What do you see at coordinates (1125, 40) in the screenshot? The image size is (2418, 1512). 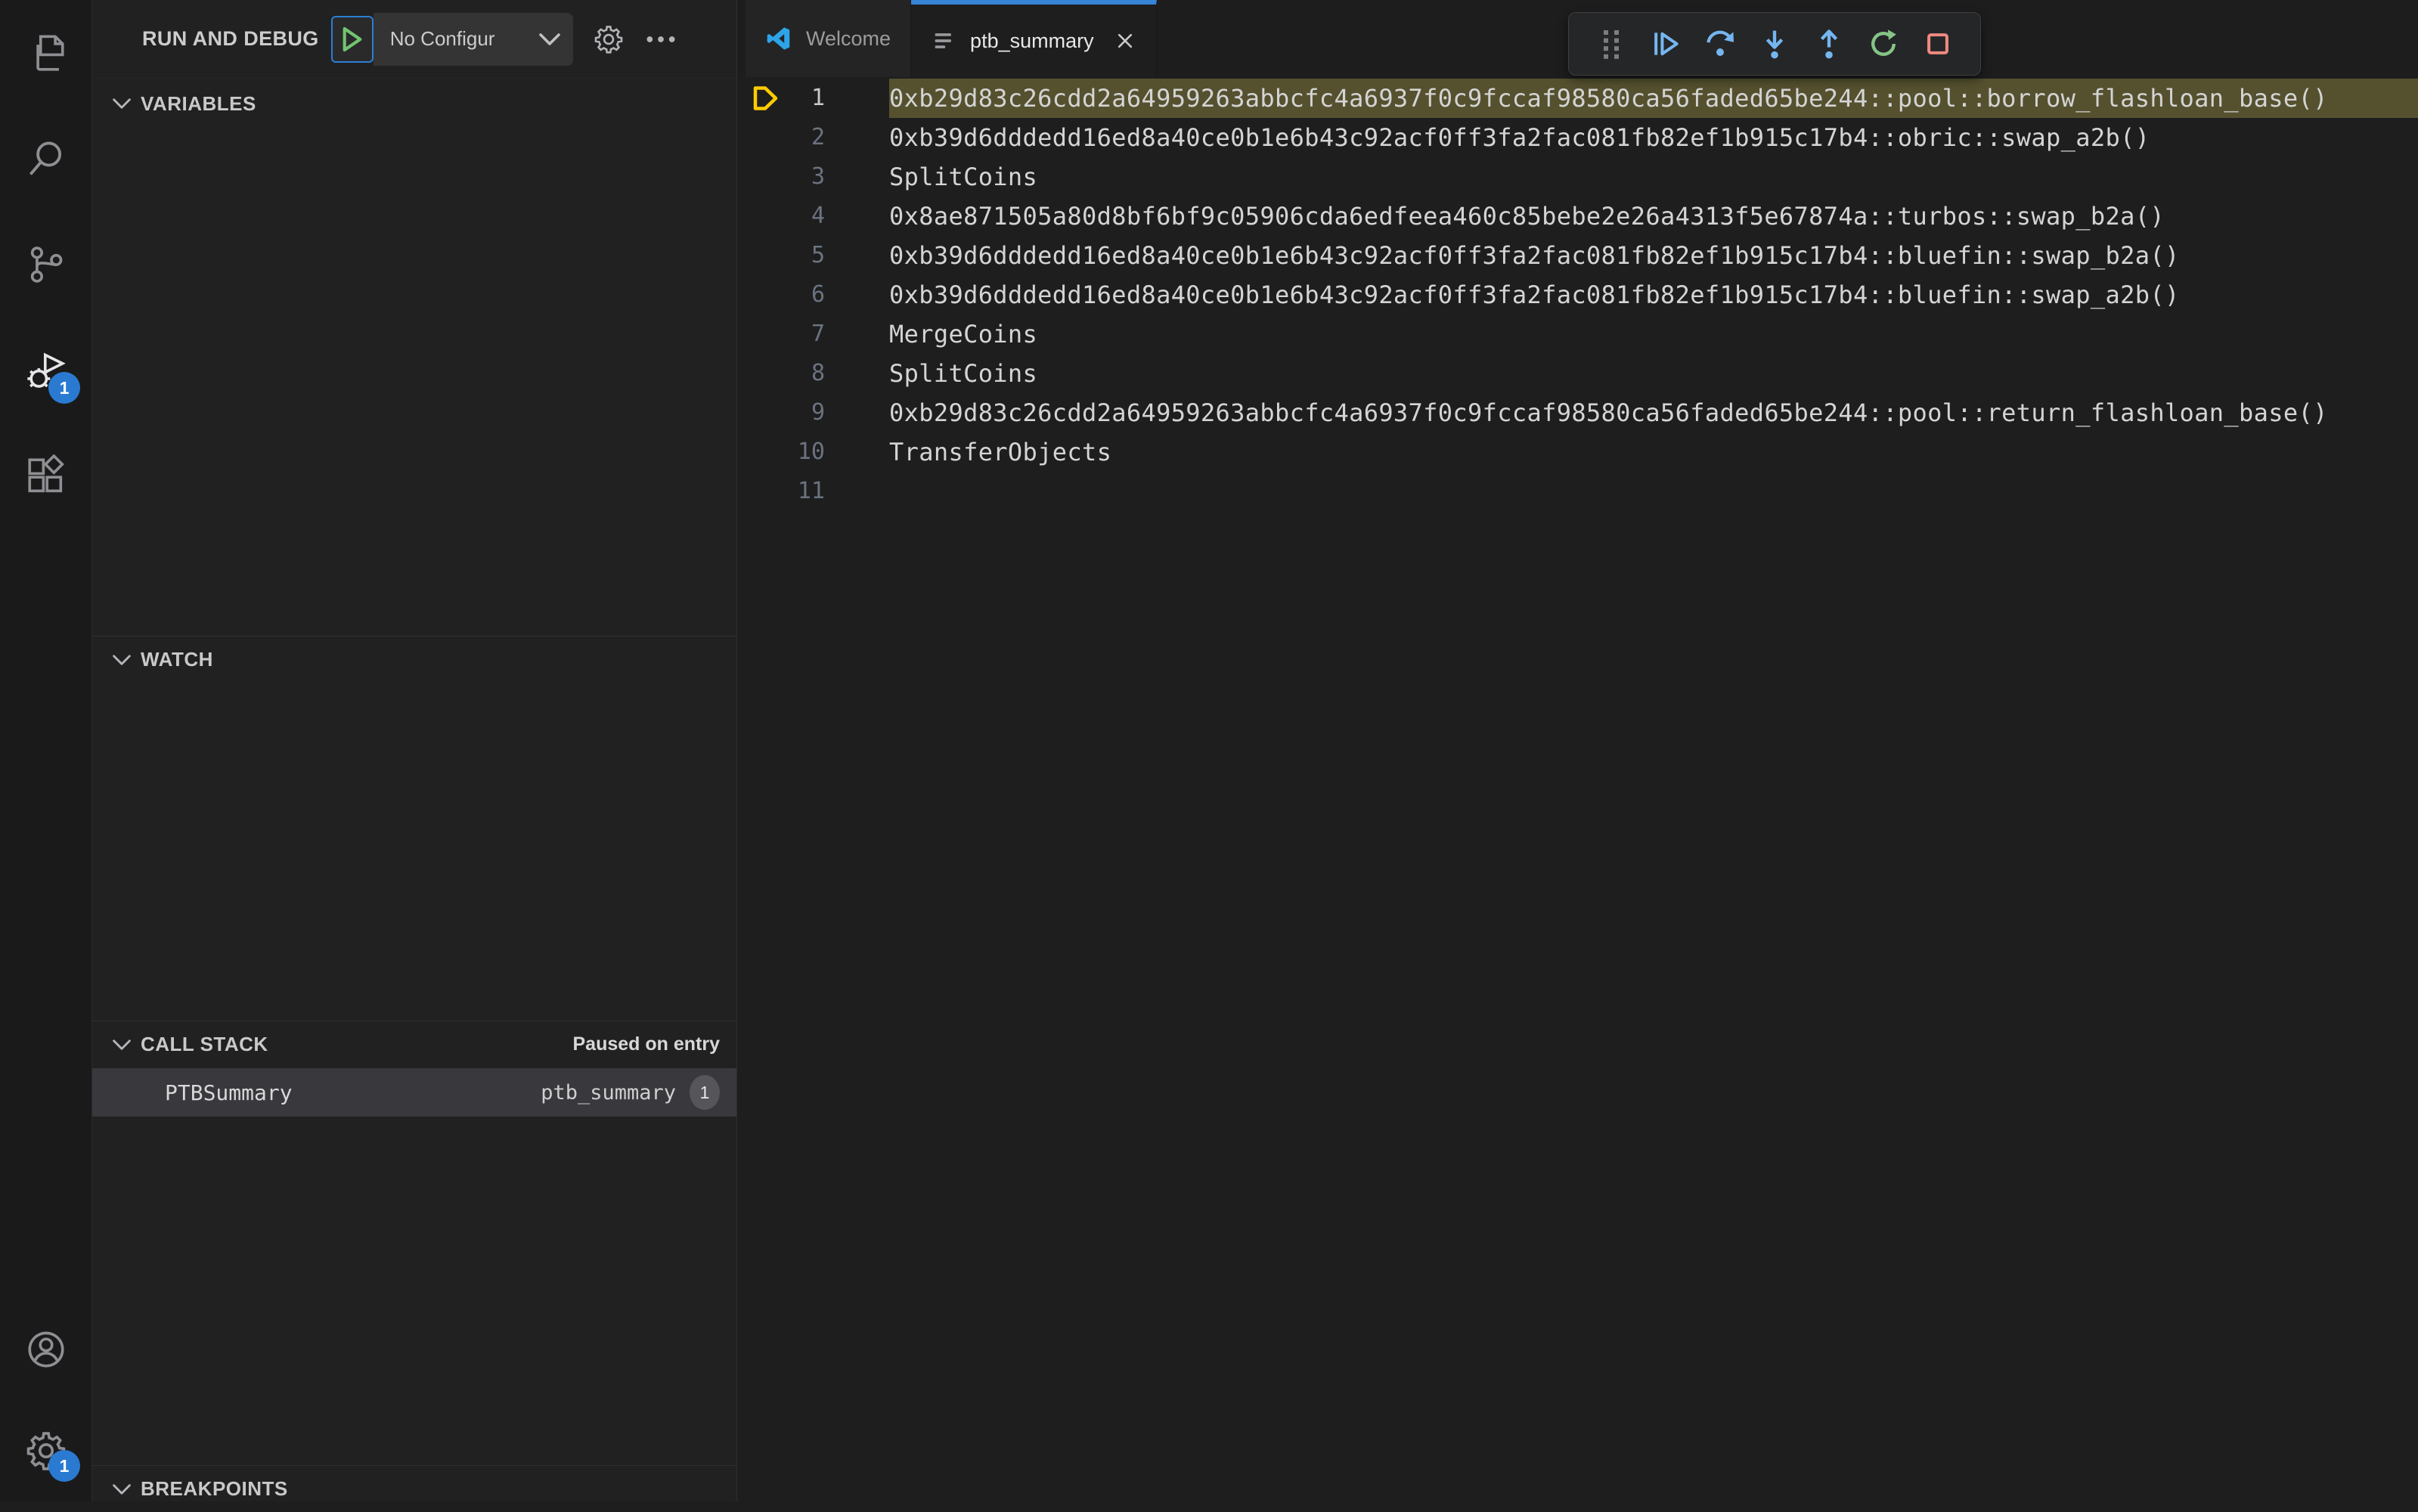 I see `close-icon` at bounding box center [1125, 40].